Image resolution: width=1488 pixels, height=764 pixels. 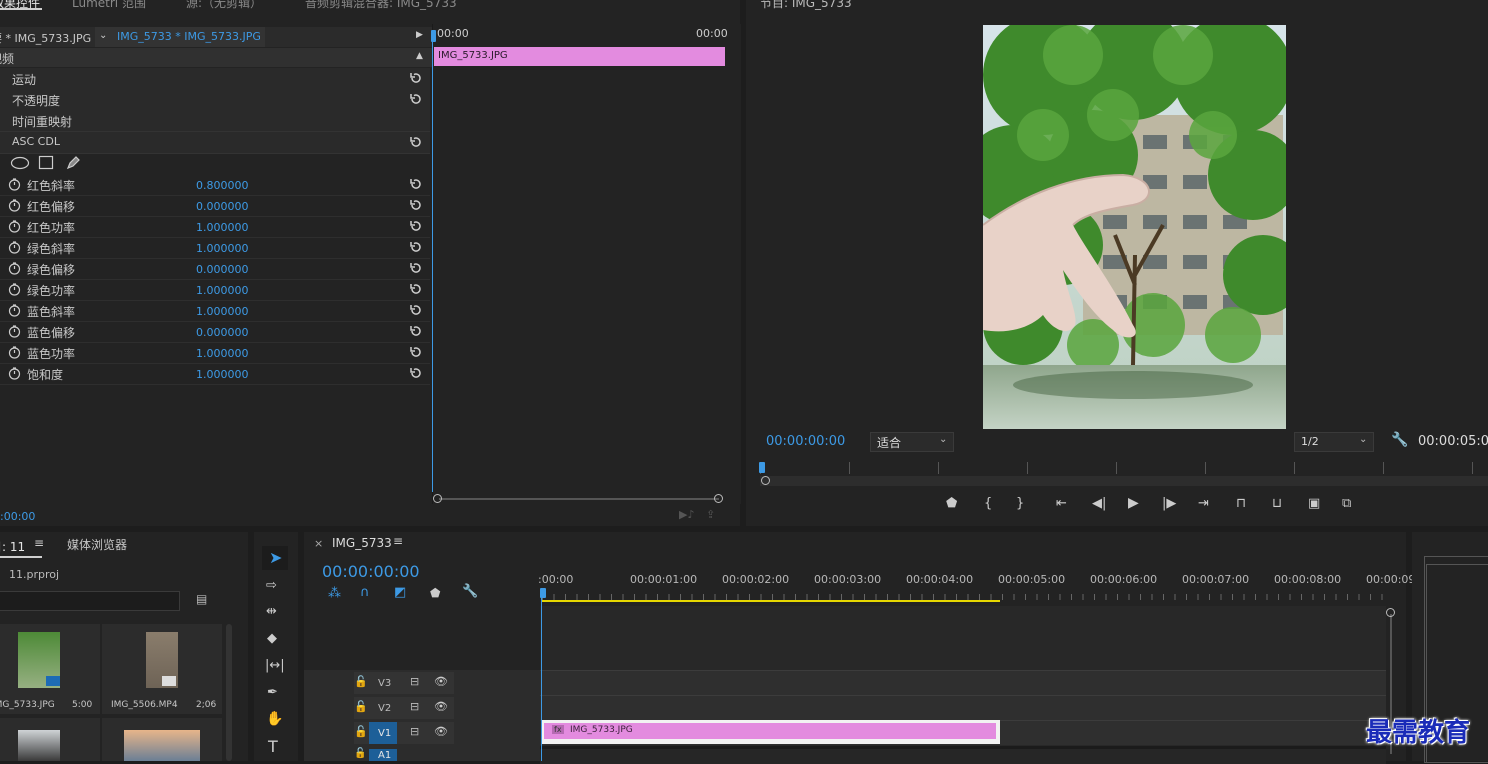 I want to click on lock-icon: 🔓, so click(x=360, y=753).